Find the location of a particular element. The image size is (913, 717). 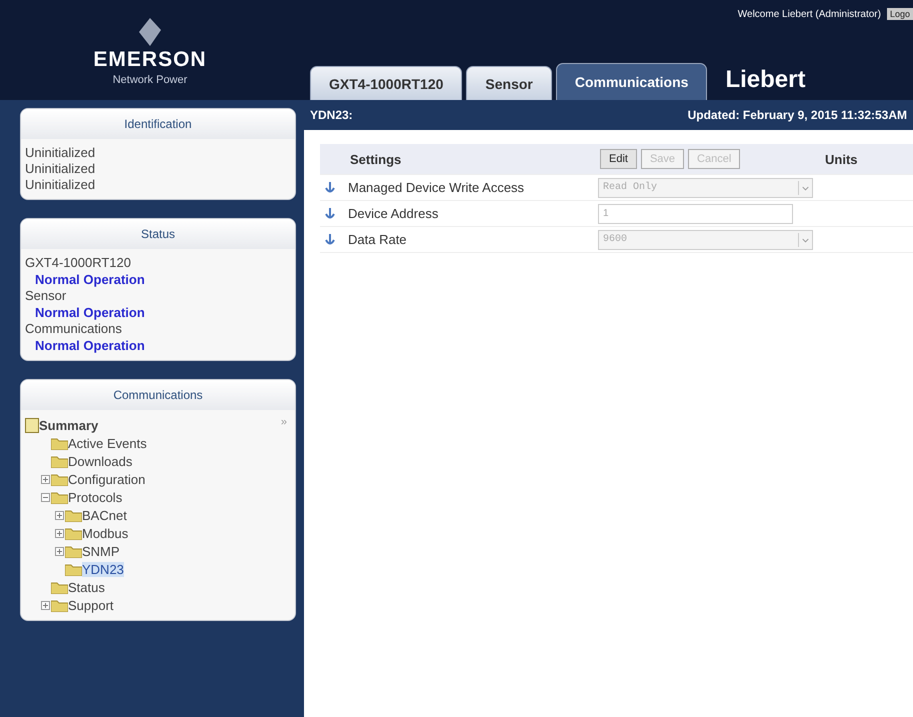

tab: Communications is located at coordinates (632, 81).